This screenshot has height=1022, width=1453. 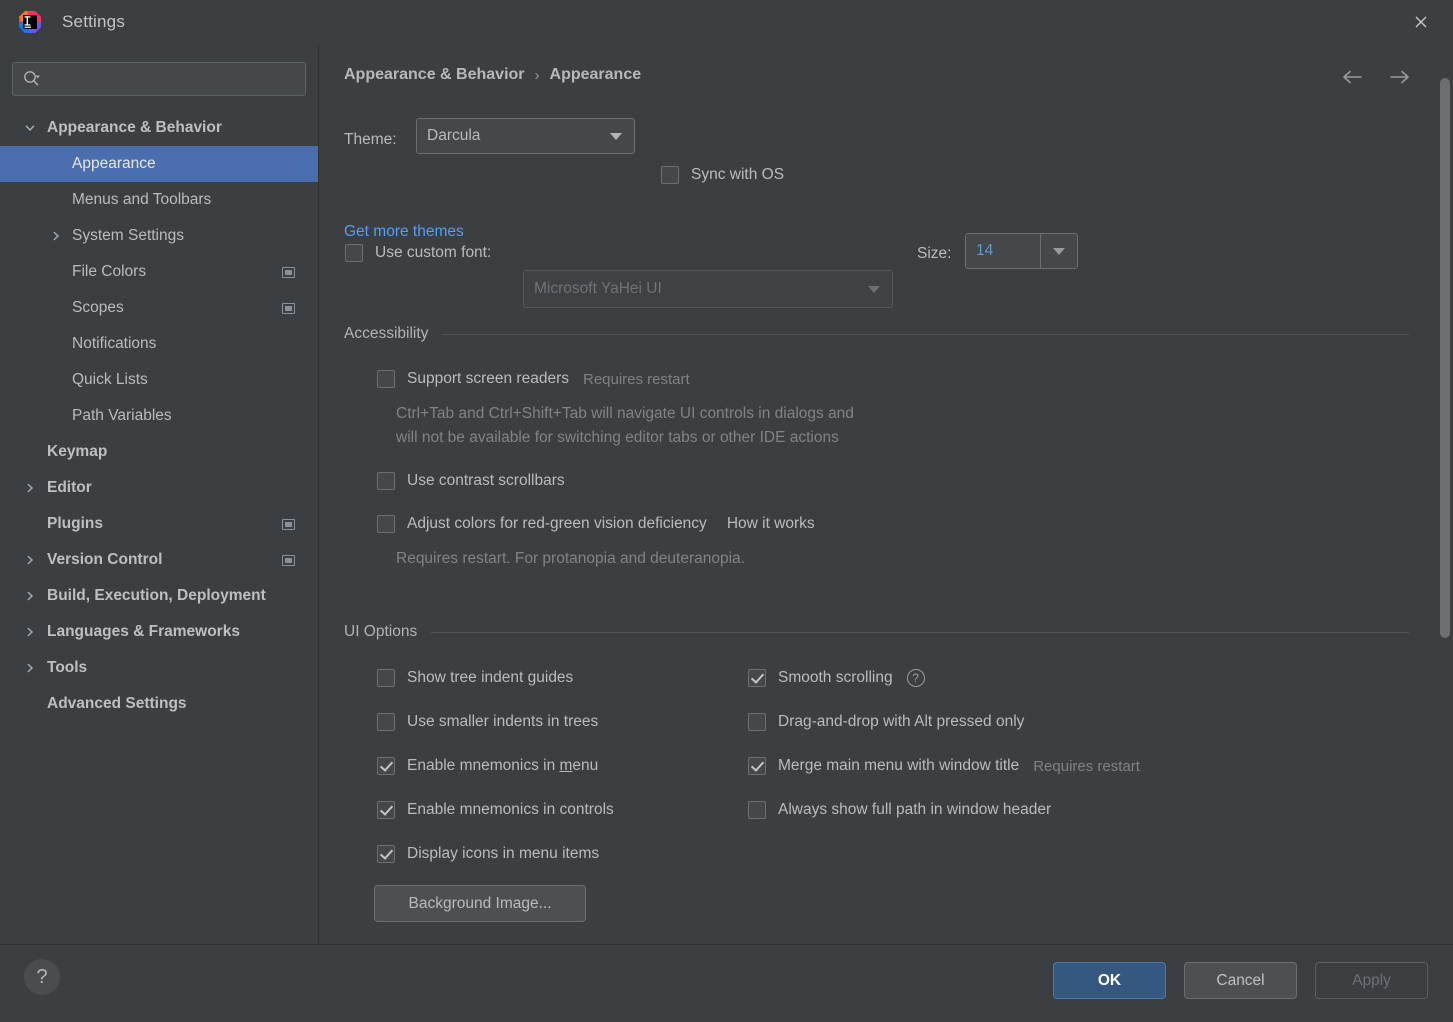 What do you see at coordinates (757, 678) in the screenshot?
I see `smooth-scrolling-checkbox` at bounding box center [757, 678].